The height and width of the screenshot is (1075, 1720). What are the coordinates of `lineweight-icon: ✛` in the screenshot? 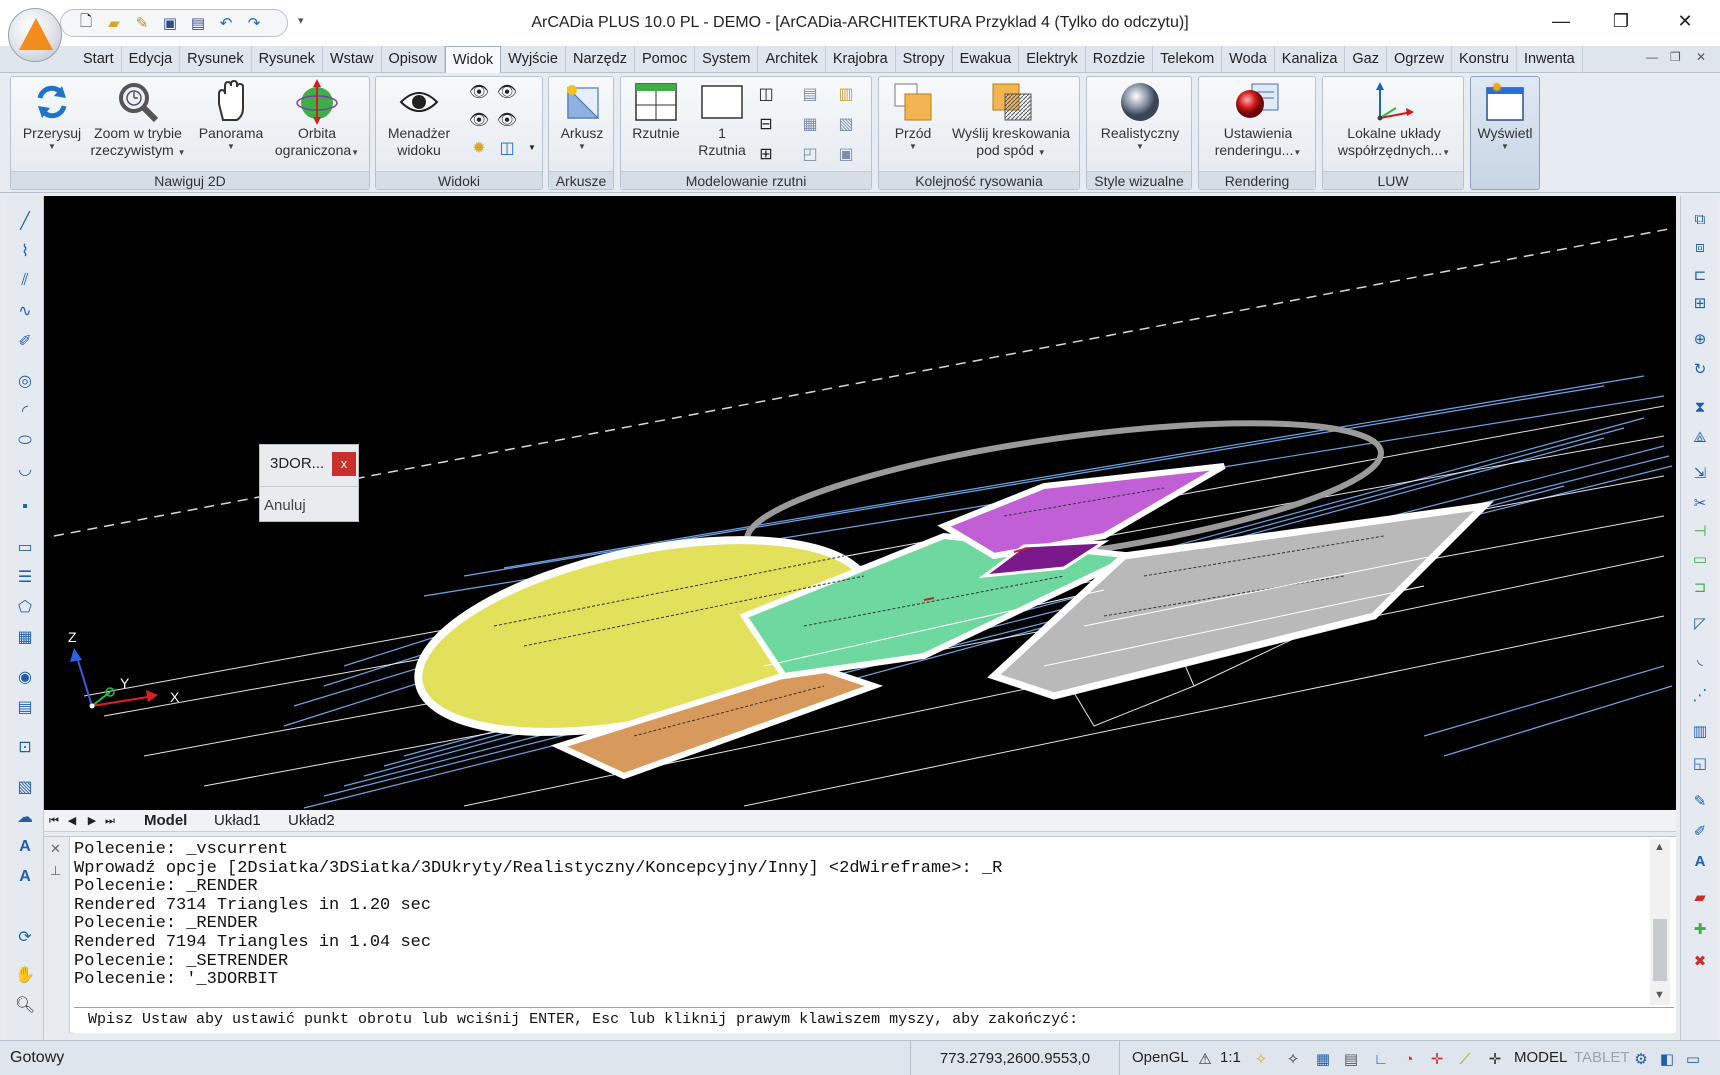 It's located at (1495, 1059).